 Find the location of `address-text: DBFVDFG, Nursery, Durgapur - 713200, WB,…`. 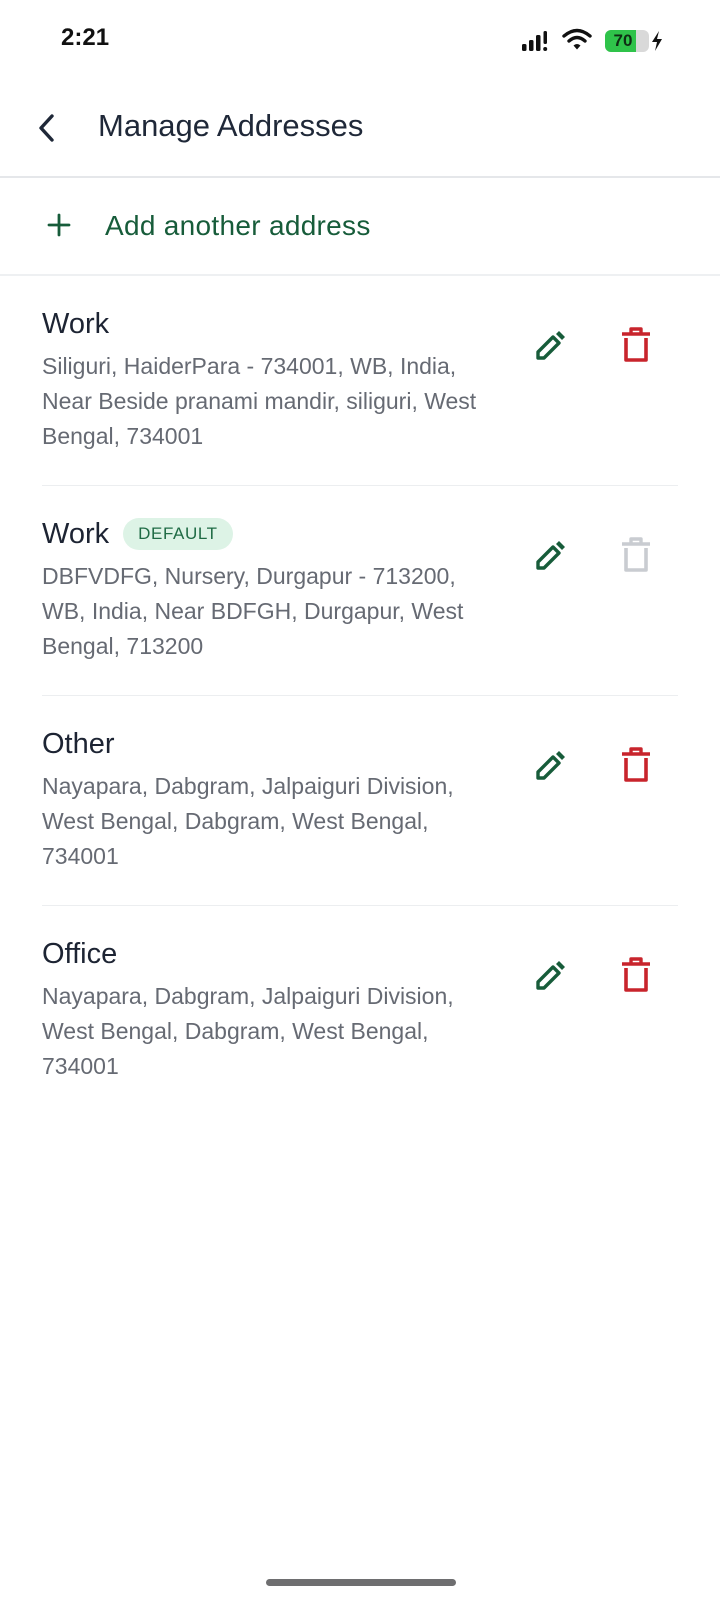

address-text: DBFVDFG, Nursery, Durgapur - 713200, WB,… is located at coordinates (253, 611).